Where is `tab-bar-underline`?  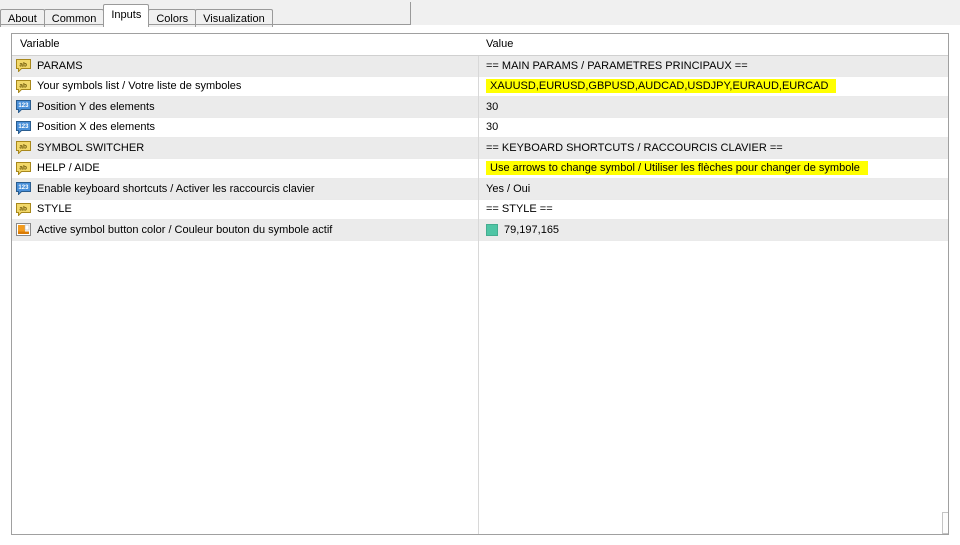 tab-bar-underline is located at coordinates (205, 24).